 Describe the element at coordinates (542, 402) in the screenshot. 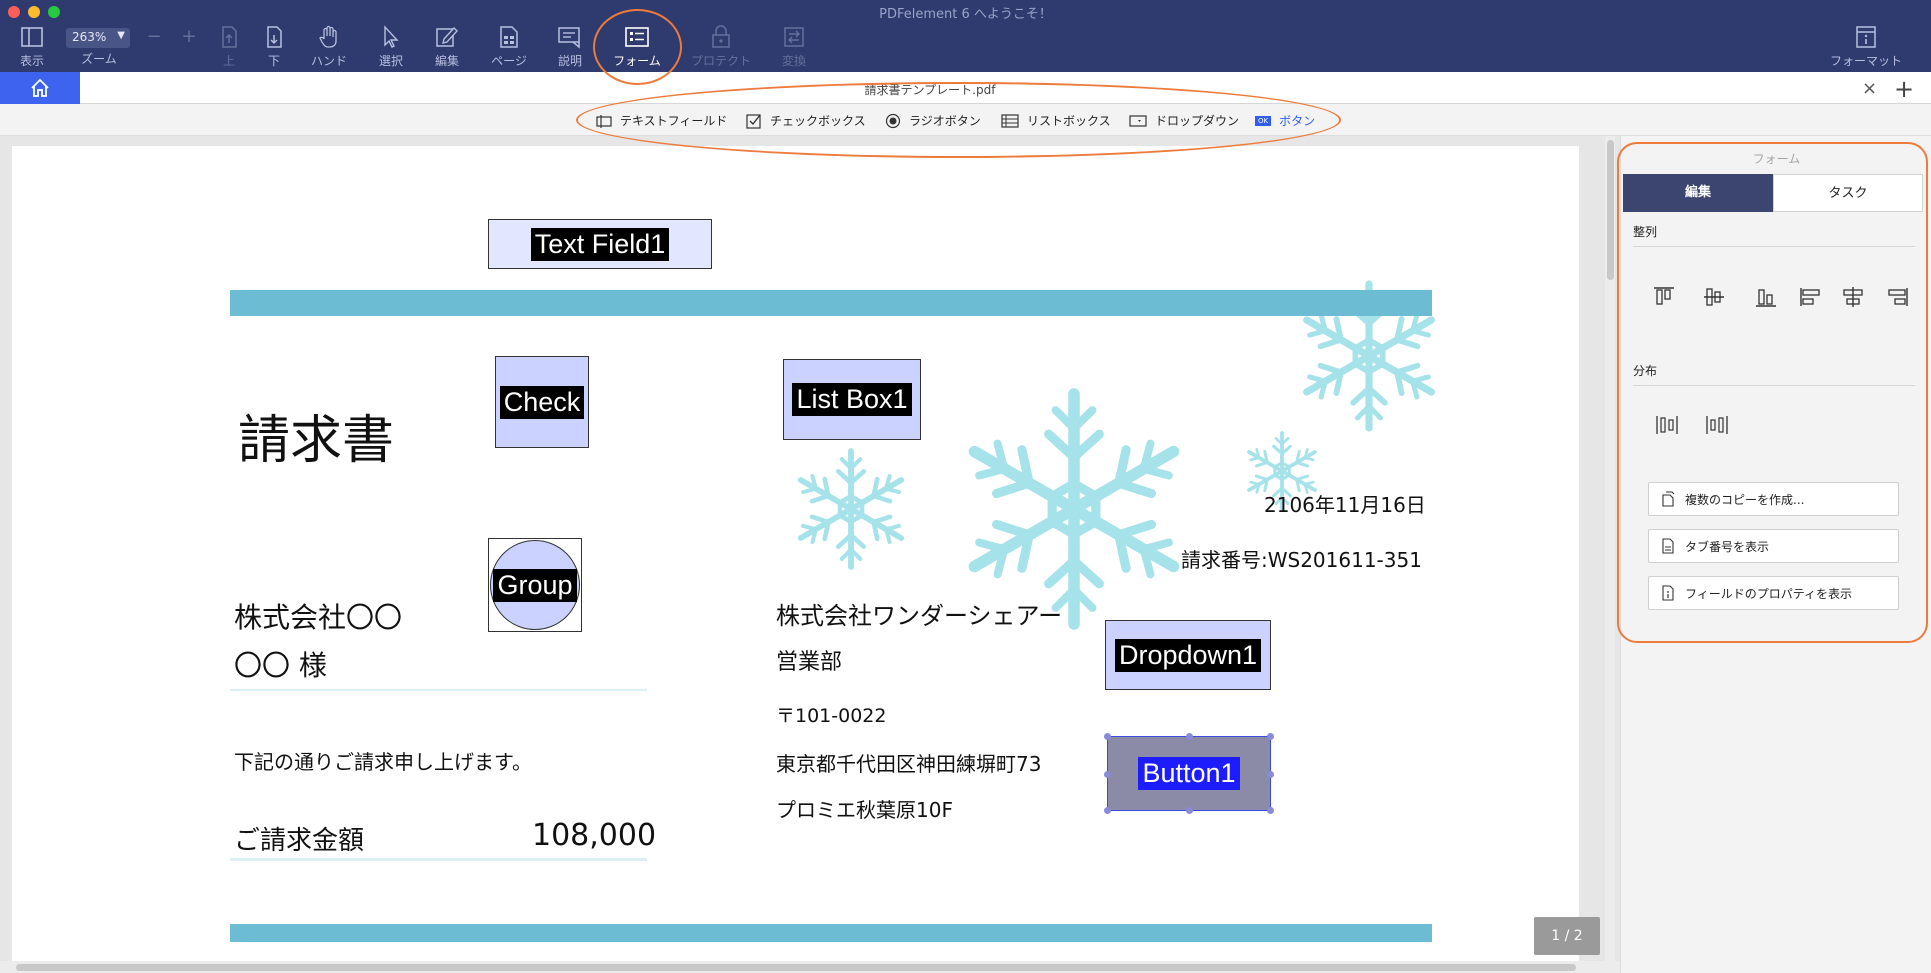

I see `checkbox-field: Check` at that location.